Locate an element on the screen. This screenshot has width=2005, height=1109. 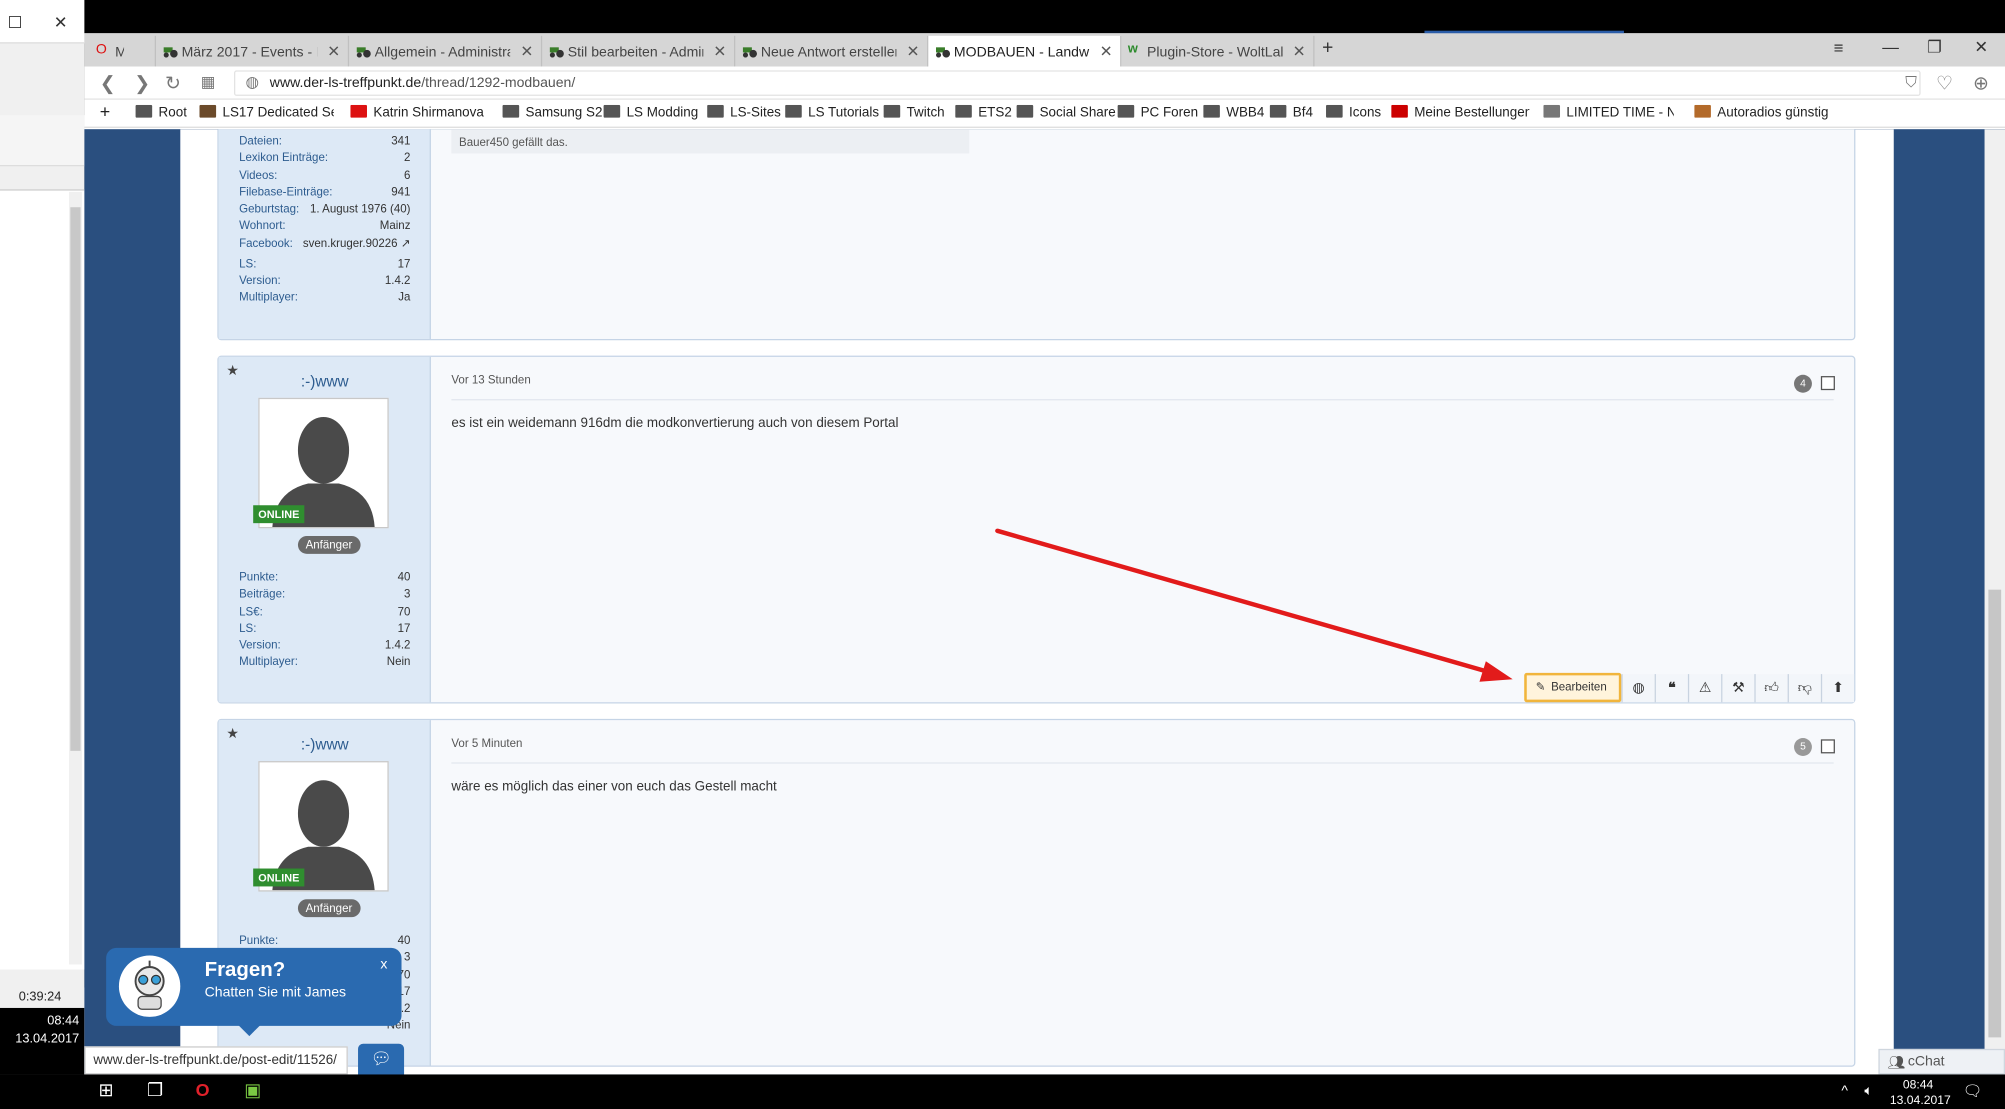
heart-icon: ♡ is located at coordinates (1944, 83).